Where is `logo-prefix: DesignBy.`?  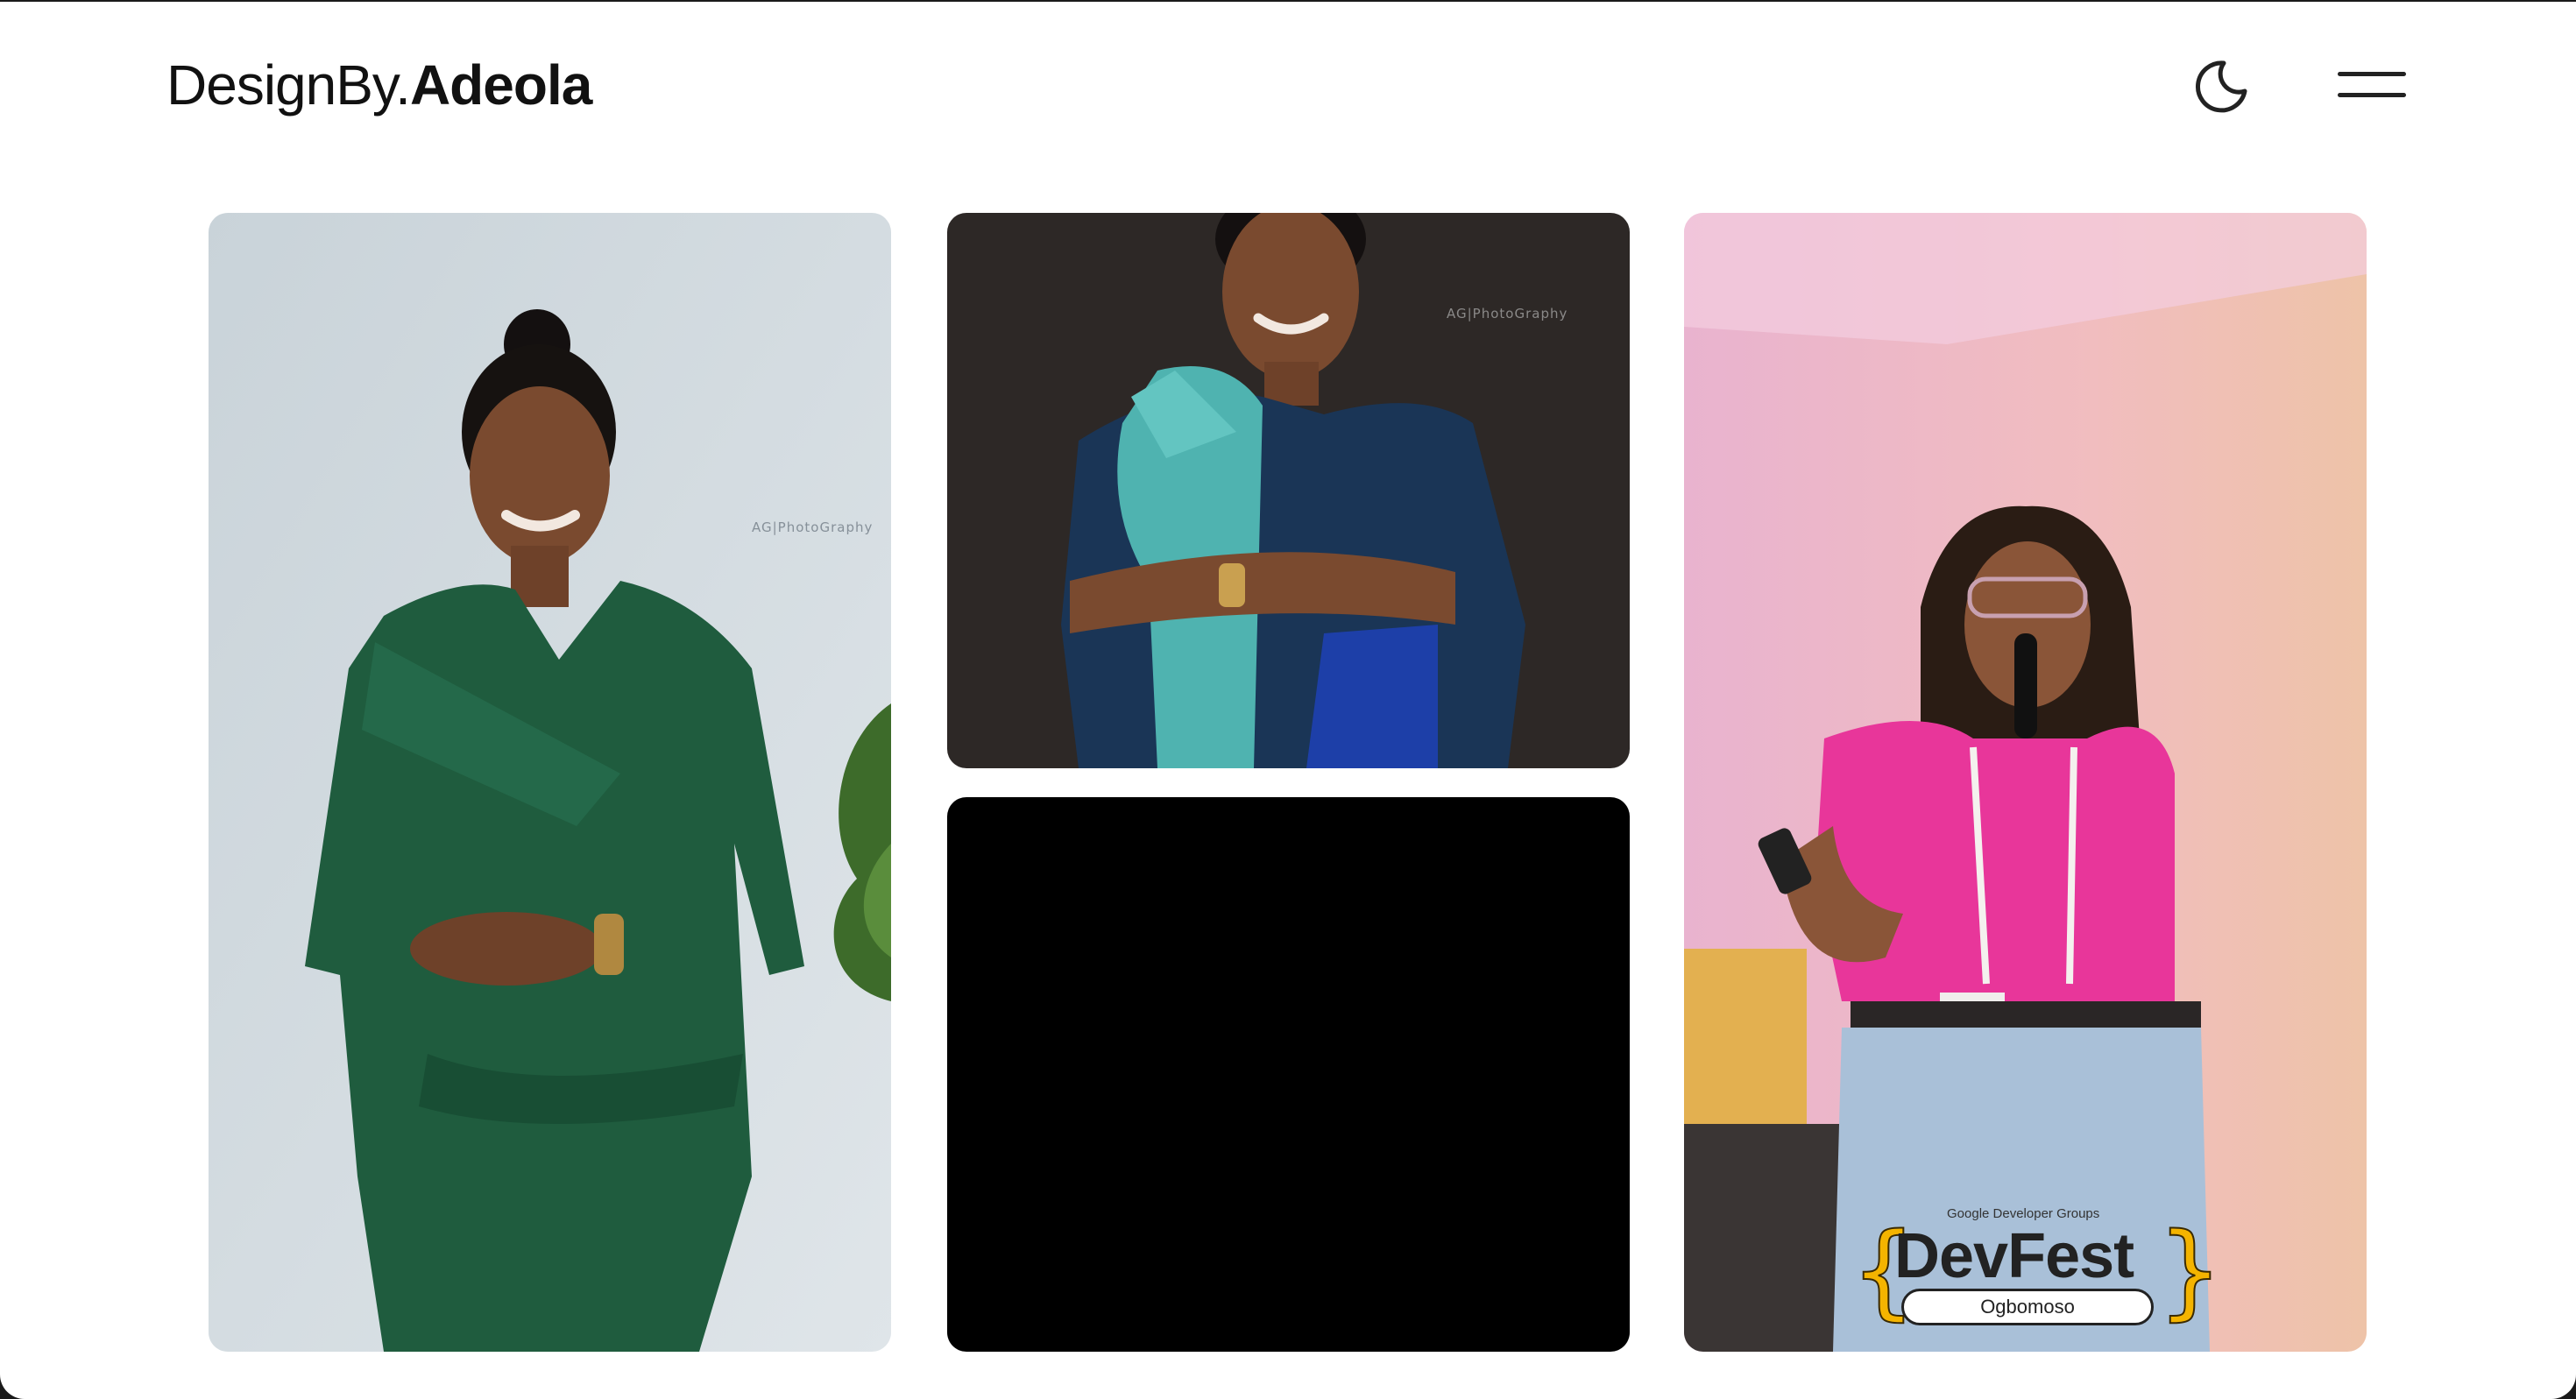
logo-prefix: DesignBy. is located at coordinates (288, 85).